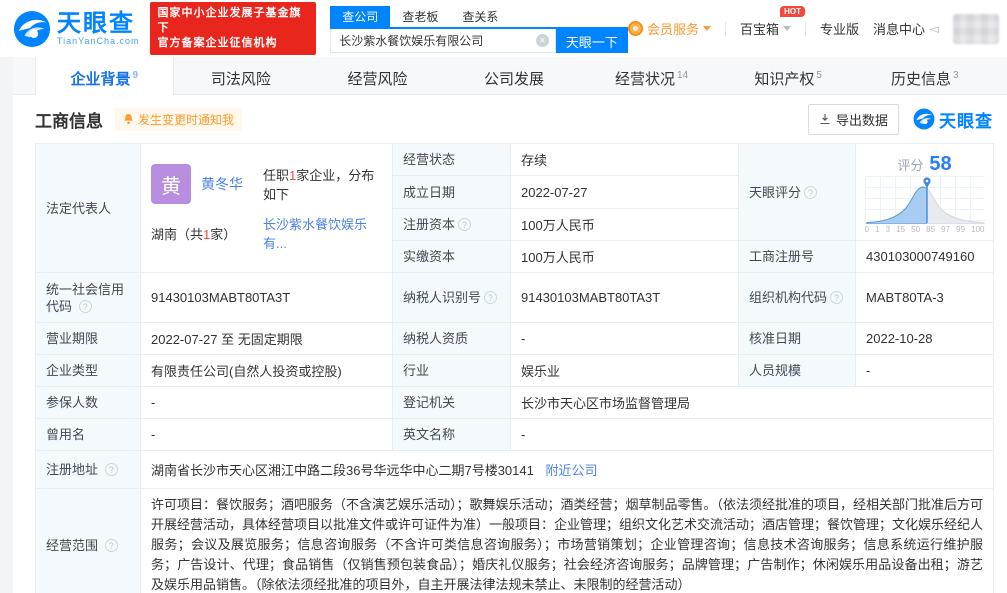 This screenshot has width=1007, height=593. I want to click on tab-label: 公司发展, so click(514, 79).